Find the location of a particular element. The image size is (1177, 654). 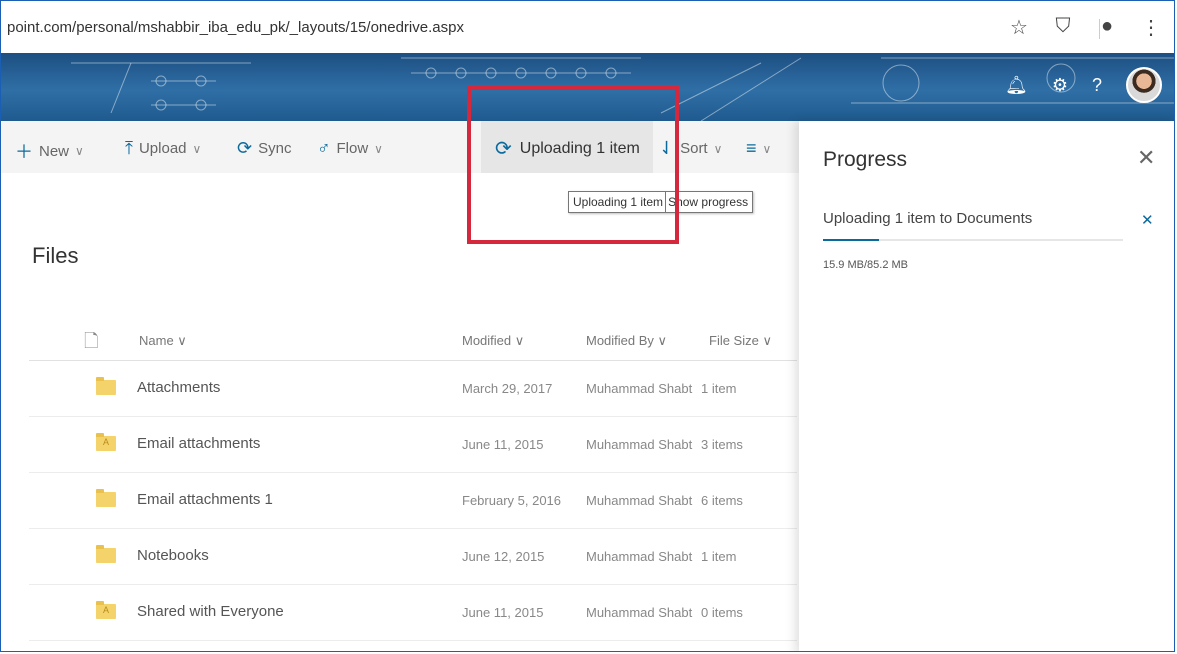

new-label: New is located at coordinates (54, 151).